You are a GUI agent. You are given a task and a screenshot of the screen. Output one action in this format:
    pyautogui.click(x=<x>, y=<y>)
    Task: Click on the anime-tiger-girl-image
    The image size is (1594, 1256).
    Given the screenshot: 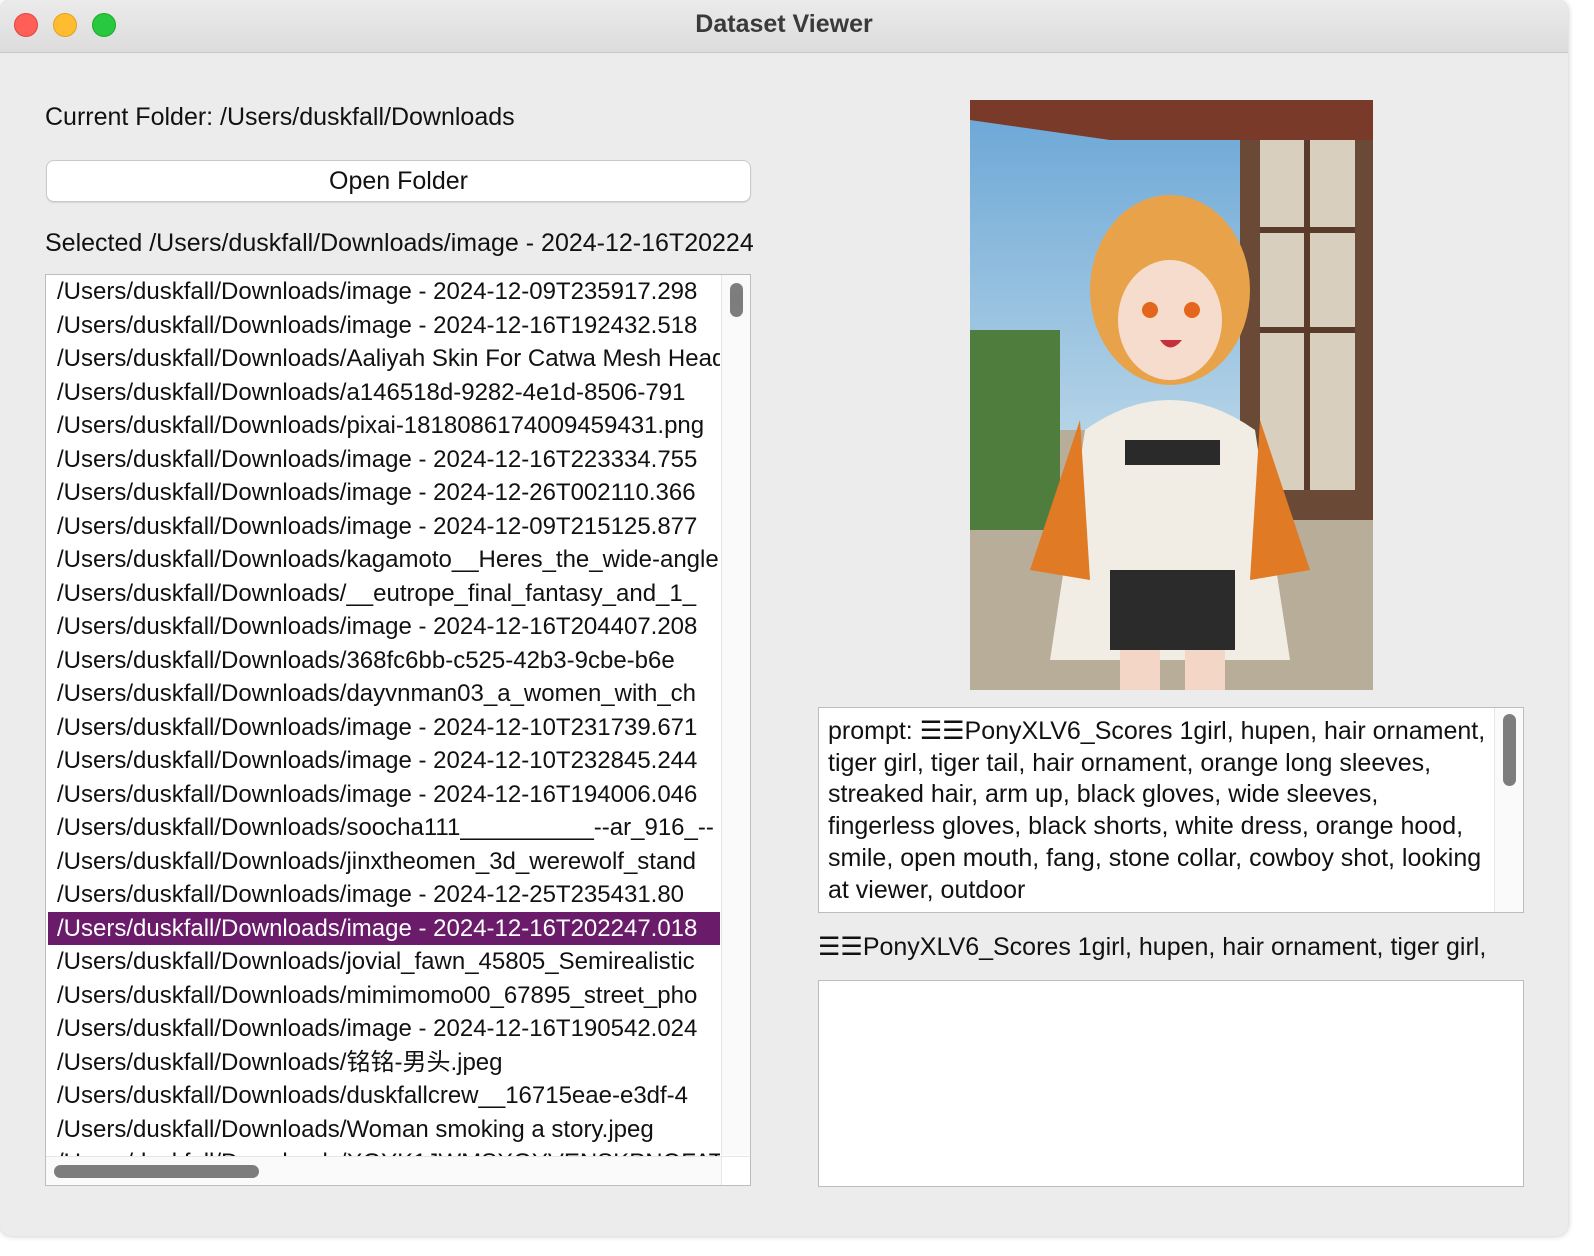 What is the action you would take?
    pyautogui.click(x=1171, y=395)
    